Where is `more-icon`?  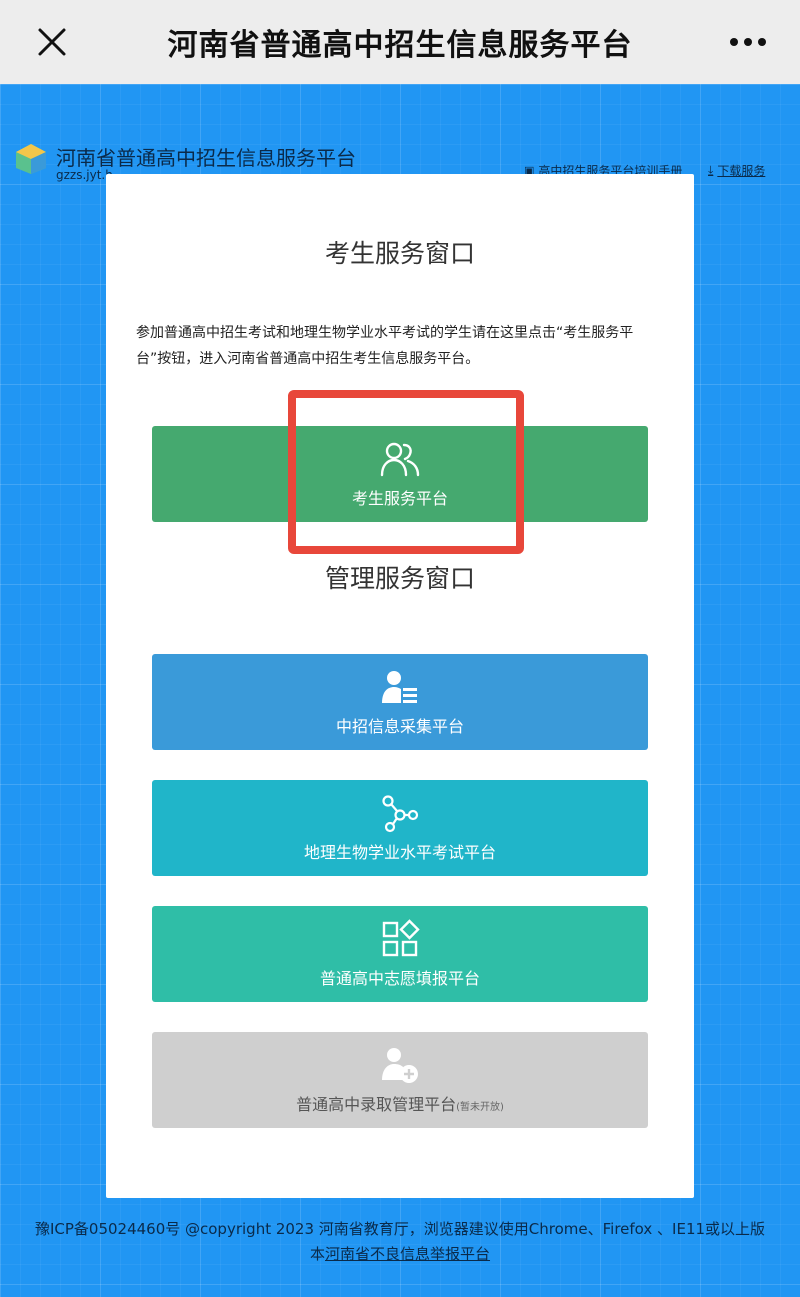
more-icon is located at coordinates (748, 42).